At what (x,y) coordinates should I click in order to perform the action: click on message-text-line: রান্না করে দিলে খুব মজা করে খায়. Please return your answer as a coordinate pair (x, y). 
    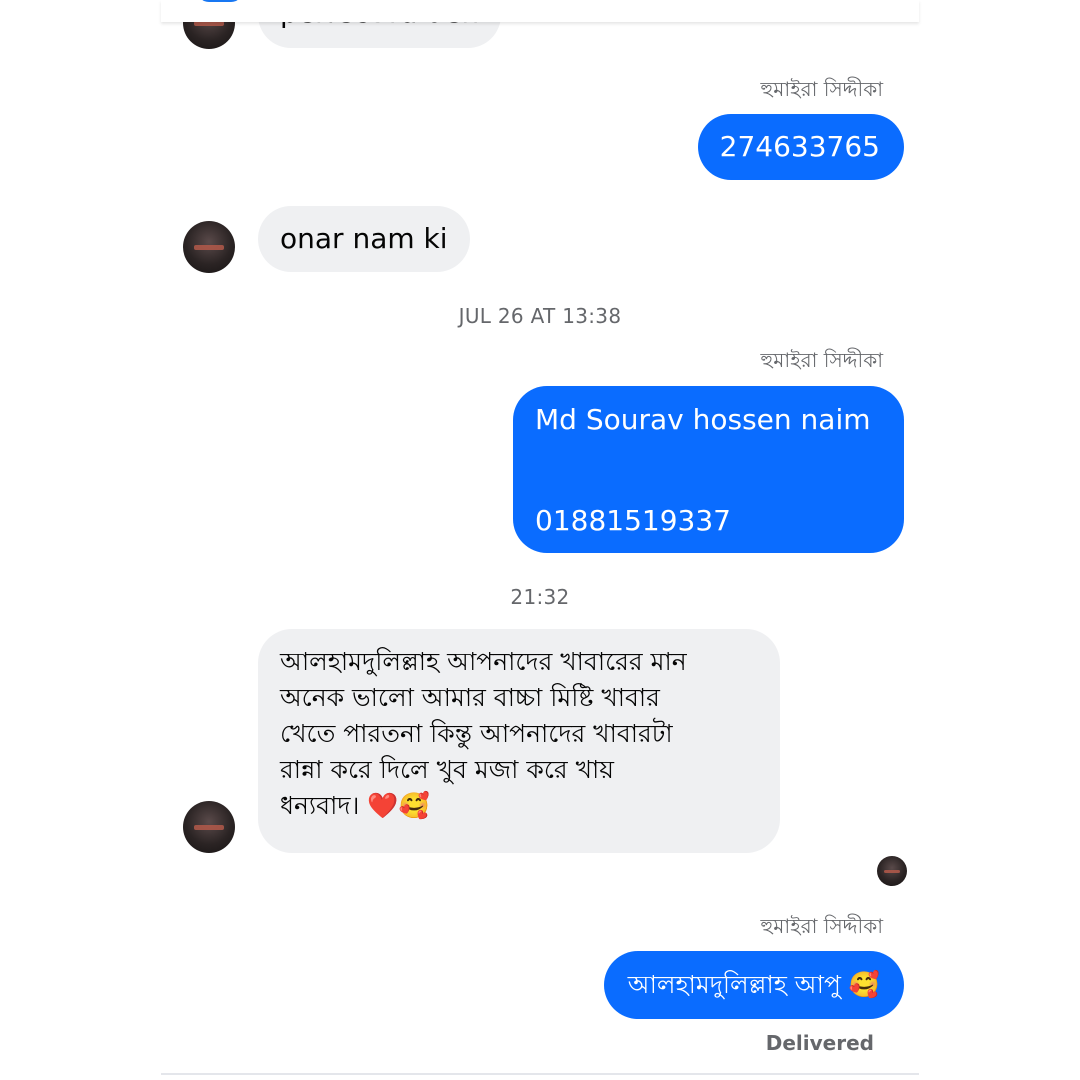
    Looking at the image, I should click on (447, 769).